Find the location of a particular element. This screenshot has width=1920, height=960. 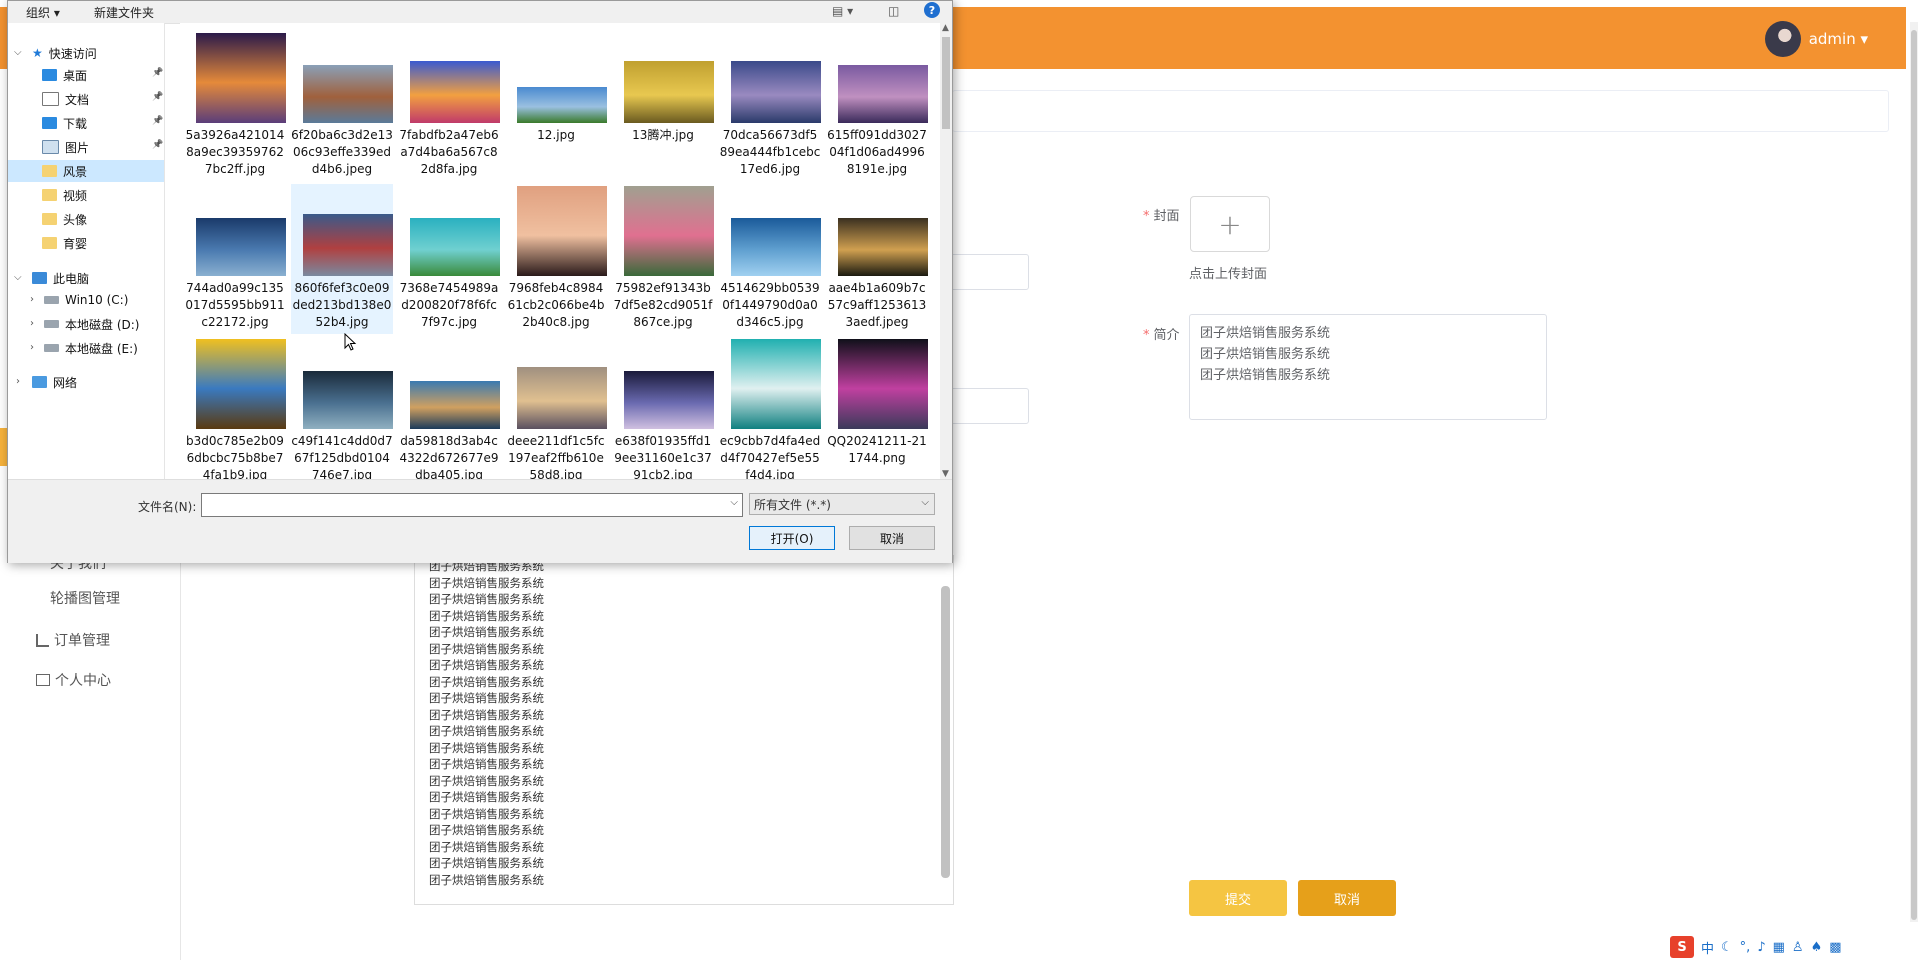

nav-item: 文档 is located at coordinates (86, 99).